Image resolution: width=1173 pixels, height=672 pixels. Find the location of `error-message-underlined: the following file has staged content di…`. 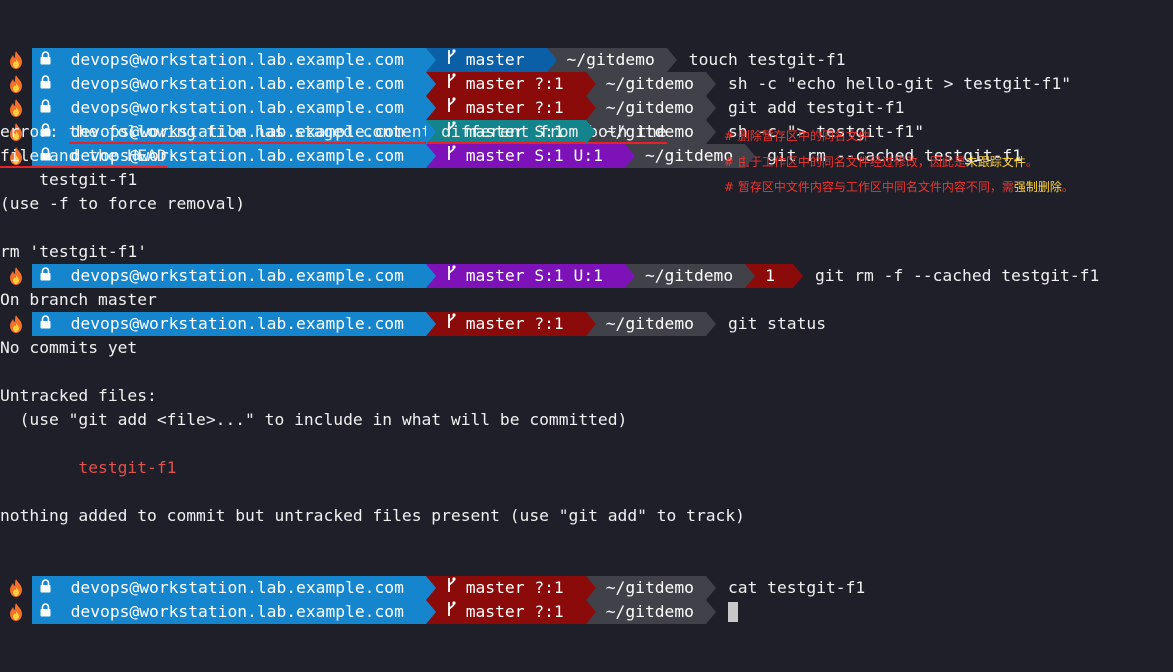

error-message-underlined: the following file has staged content di… is located at coordinates (367, 133).